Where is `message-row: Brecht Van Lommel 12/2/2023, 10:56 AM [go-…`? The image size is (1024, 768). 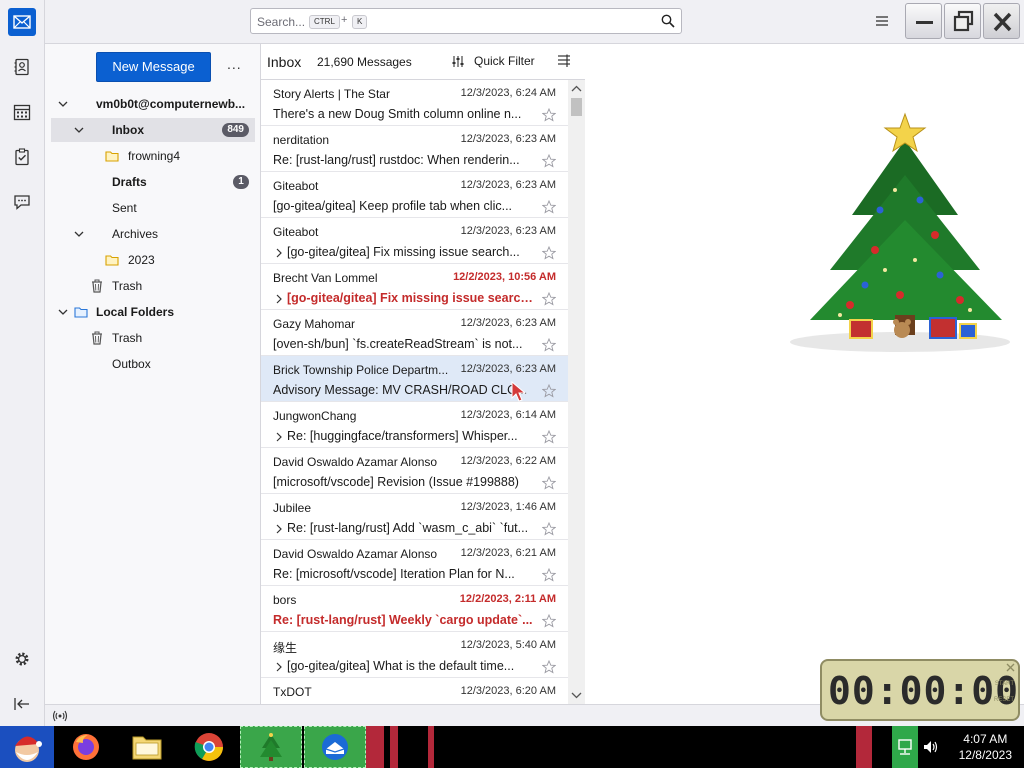
message-row: Brecht Van Lommel 12/2/2023, 10:56 AM [go-… is located at coordinates (414, 287).